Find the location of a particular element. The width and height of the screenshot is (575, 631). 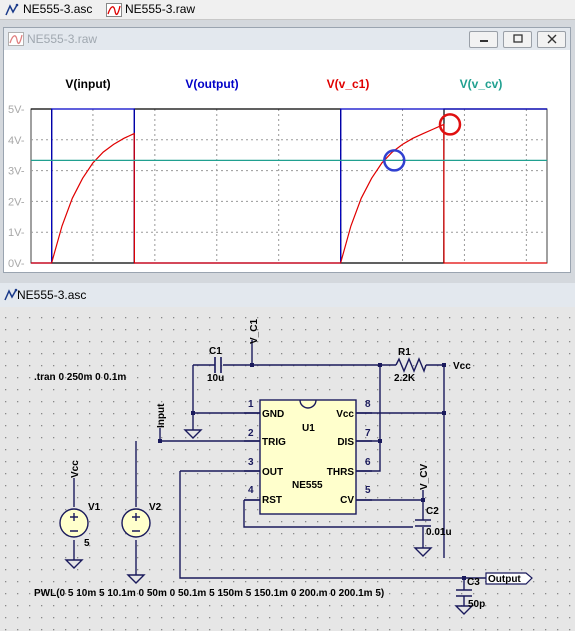

r1-value: 2.2K is located at coordinates (405, 378).